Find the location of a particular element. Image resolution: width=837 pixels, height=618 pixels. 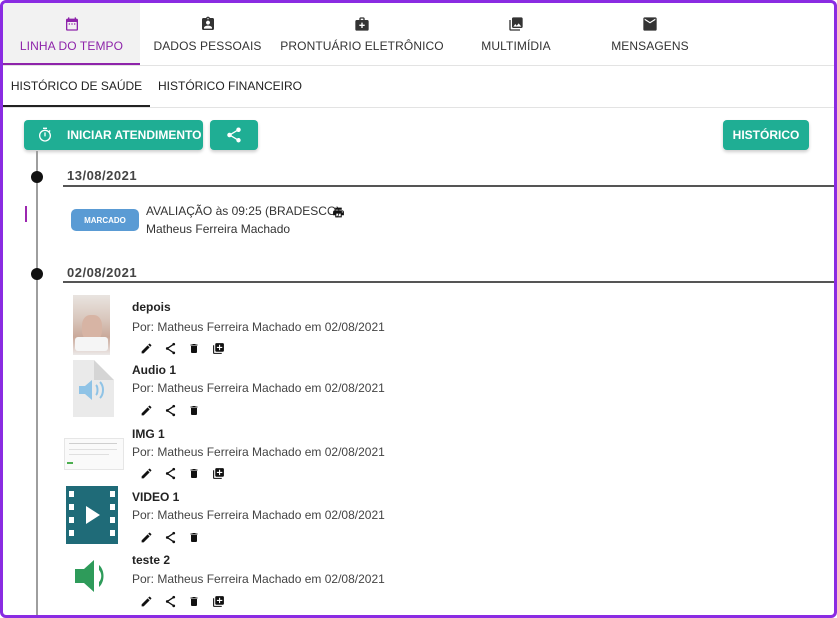

speaker-icon is located at coordinates (91, 390).